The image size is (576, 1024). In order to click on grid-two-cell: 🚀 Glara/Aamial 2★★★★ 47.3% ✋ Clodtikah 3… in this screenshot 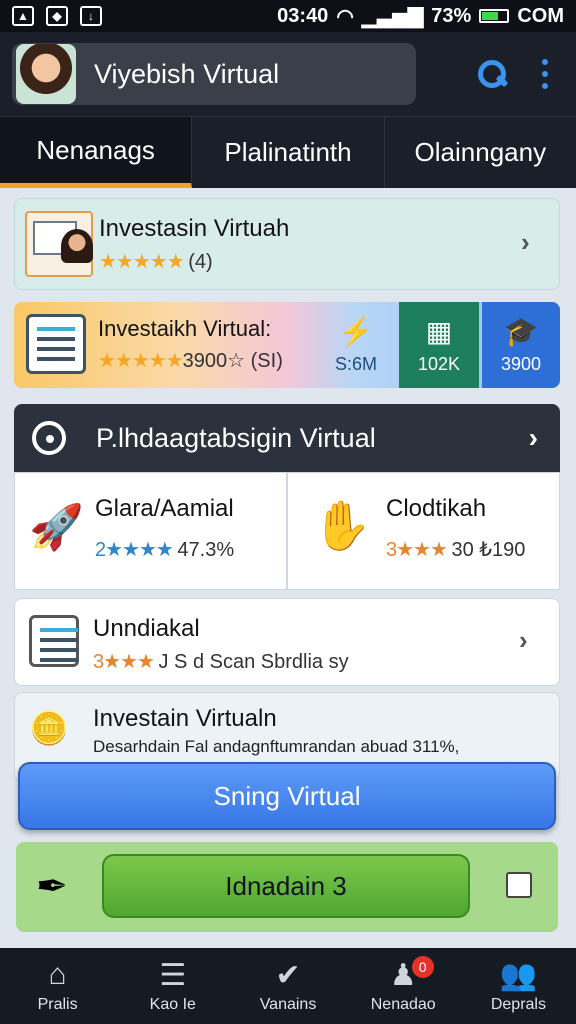, I will do `click(287, 531)`.